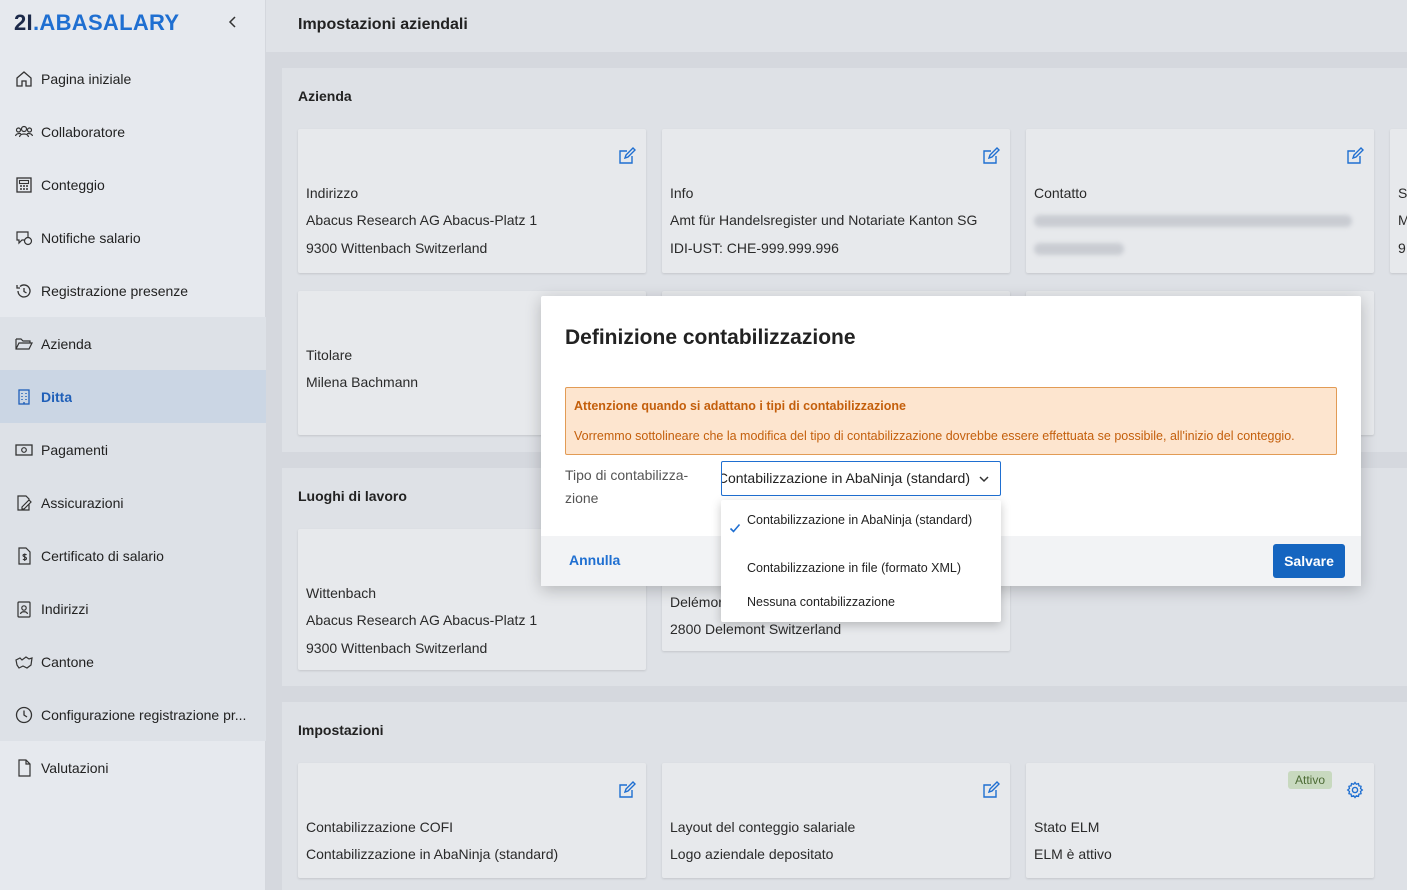 The height and width of the screenshot is (890, 1407). I want to click on page-title: Impostazioni aziendali, so click(383, 24).